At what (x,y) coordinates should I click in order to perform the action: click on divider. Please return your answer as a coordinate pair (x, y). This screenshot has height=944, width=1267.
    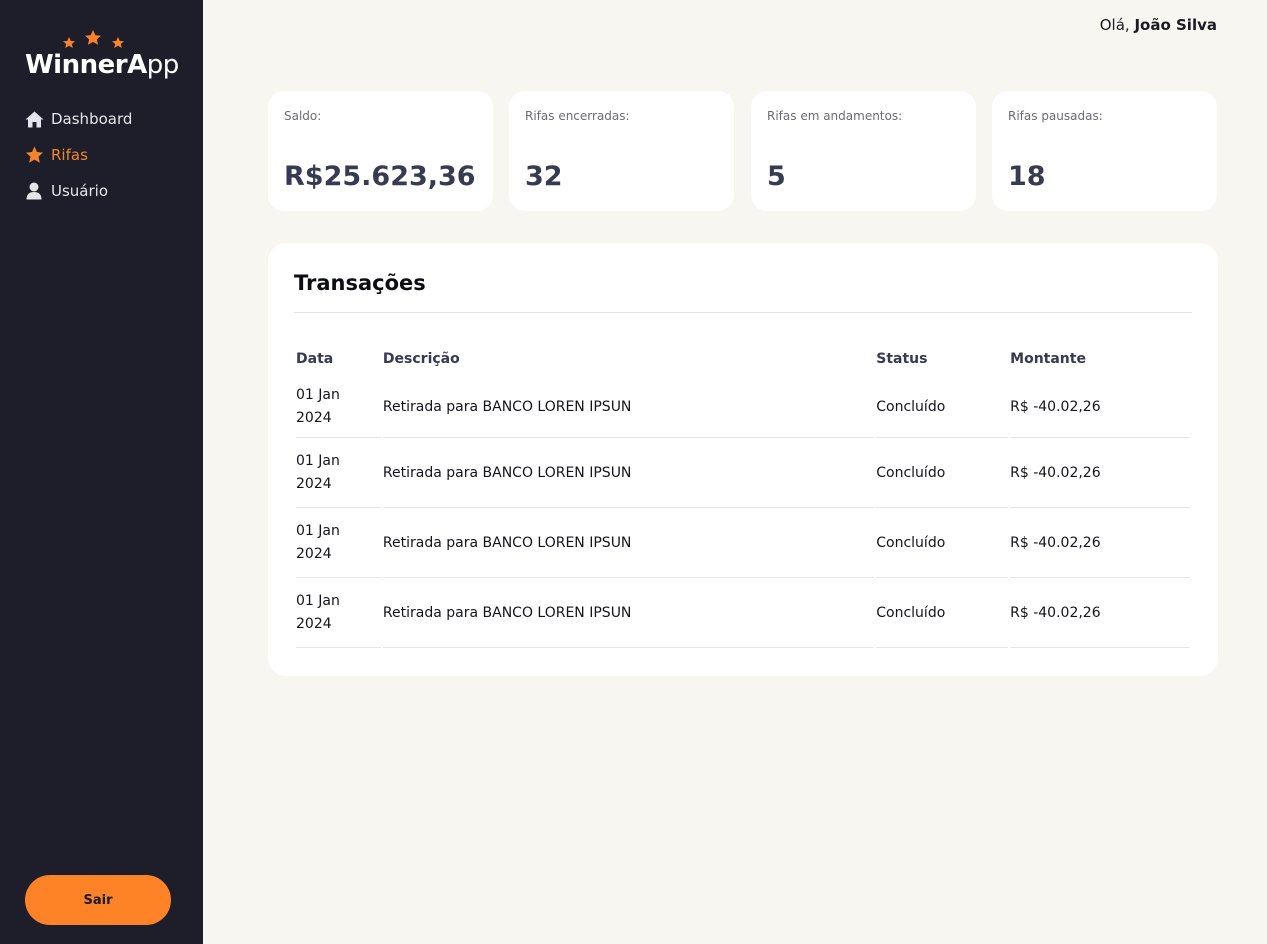
    Looking at the image, I should click on (743, 312).